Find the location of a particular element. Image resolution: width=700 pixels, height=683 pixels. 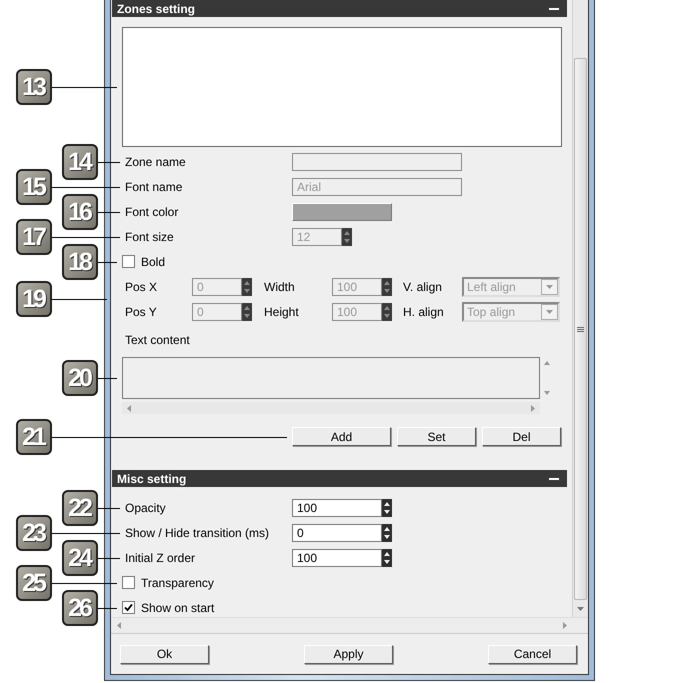

field-label: Show / Hide transition (ms) is located at coordinates (197, 533).